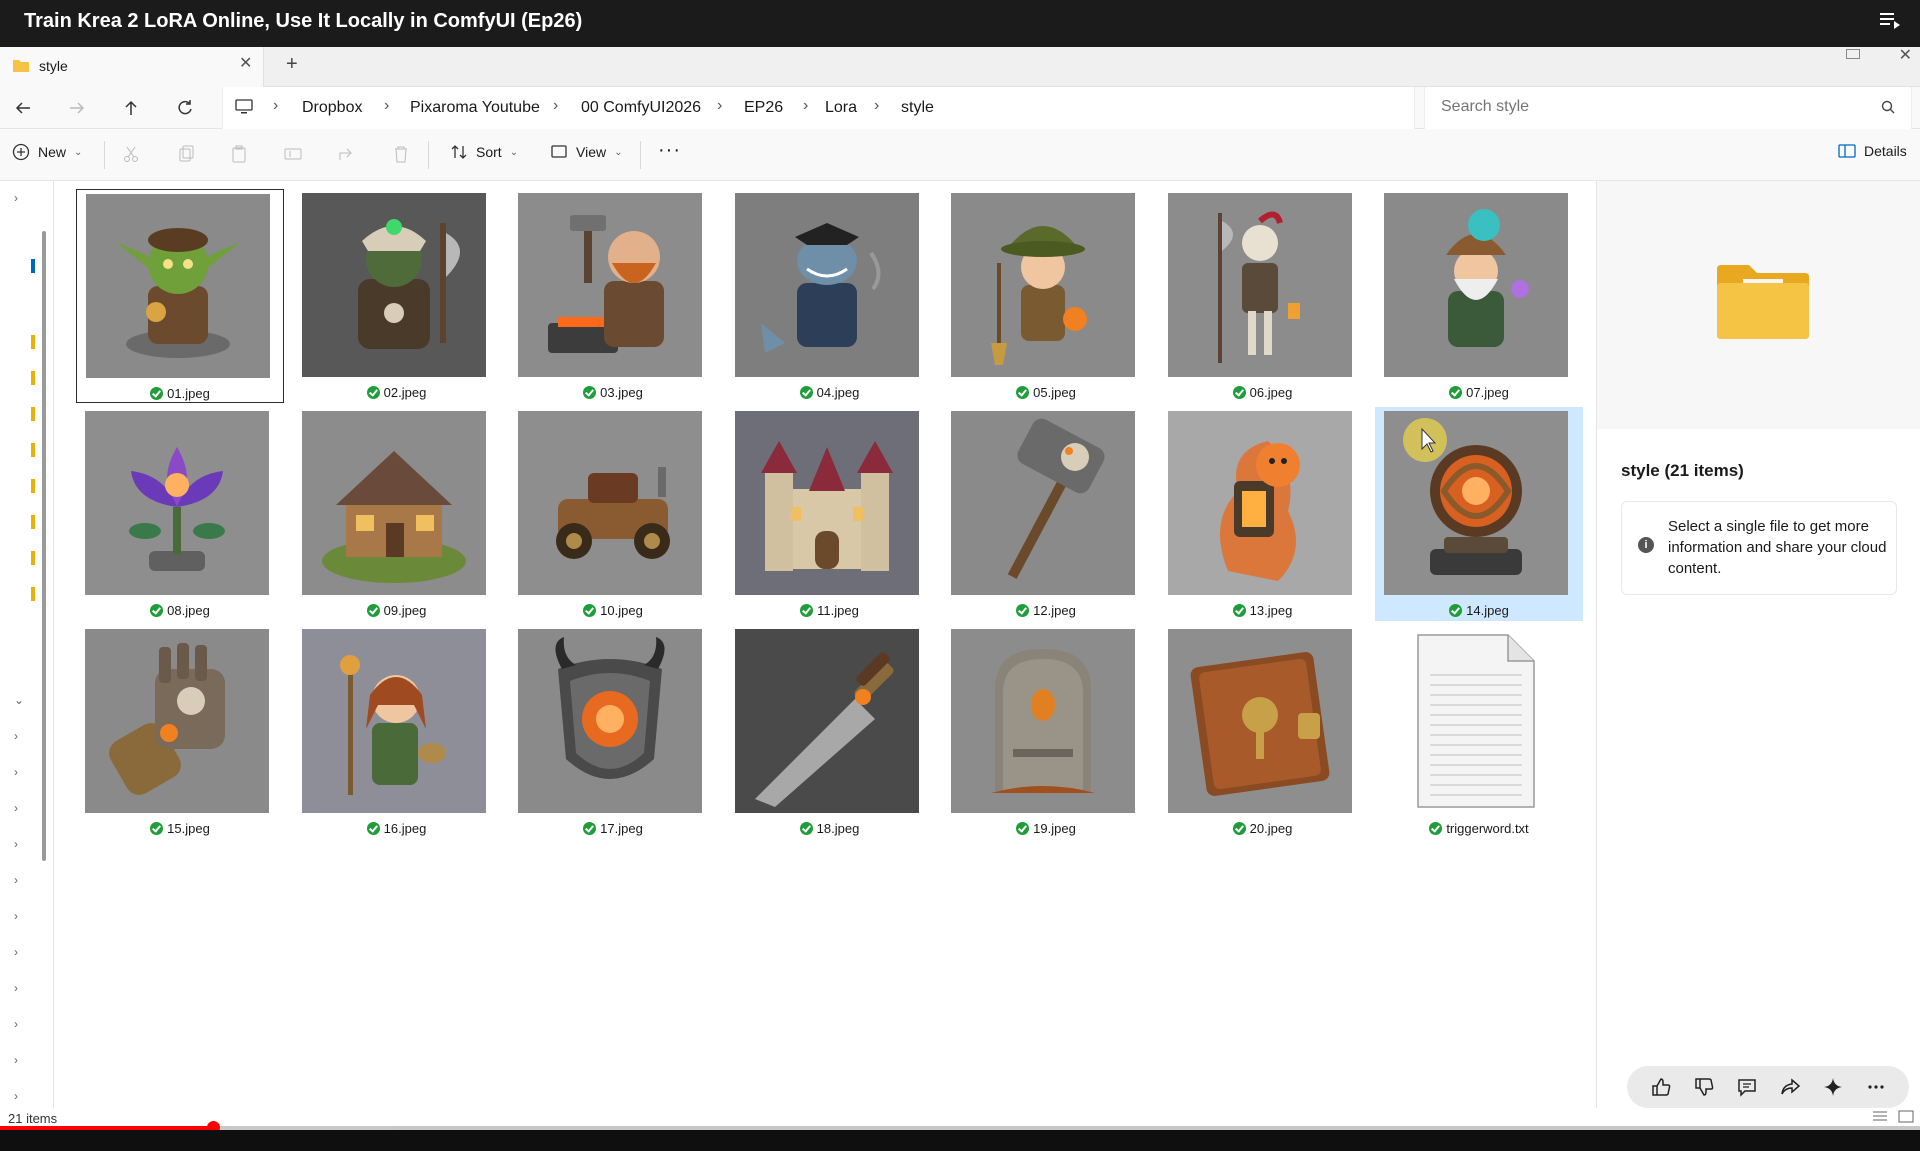 This screenshot has width=1920, height=1151. I want to click on details-button: Details, so click(1872, 151).